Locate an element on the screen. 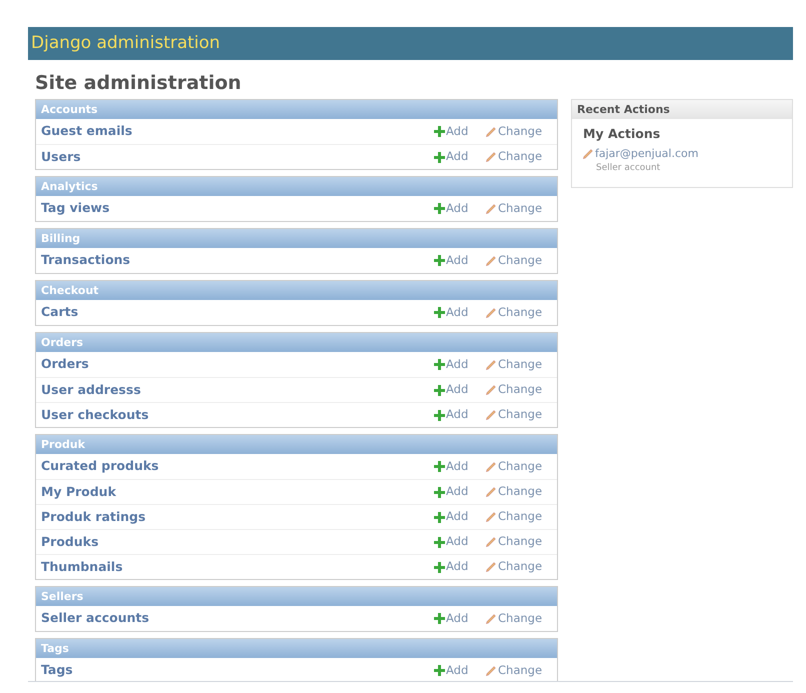  model-link: Produks is located at coordinates (237, 542).